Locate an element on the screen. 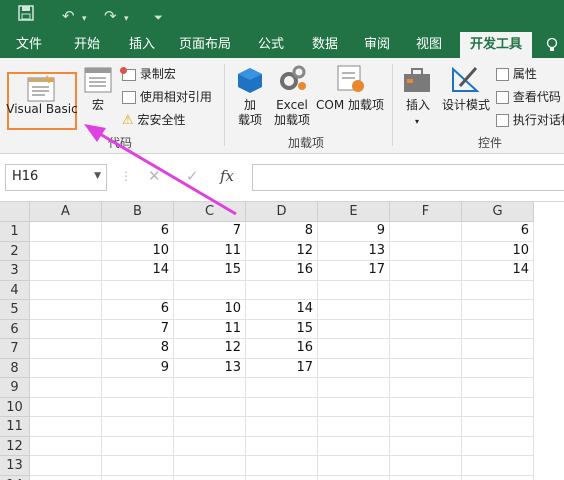 The height and width of the screenshot is (480, 564). addins-icon is located at coordinates (250, 82).